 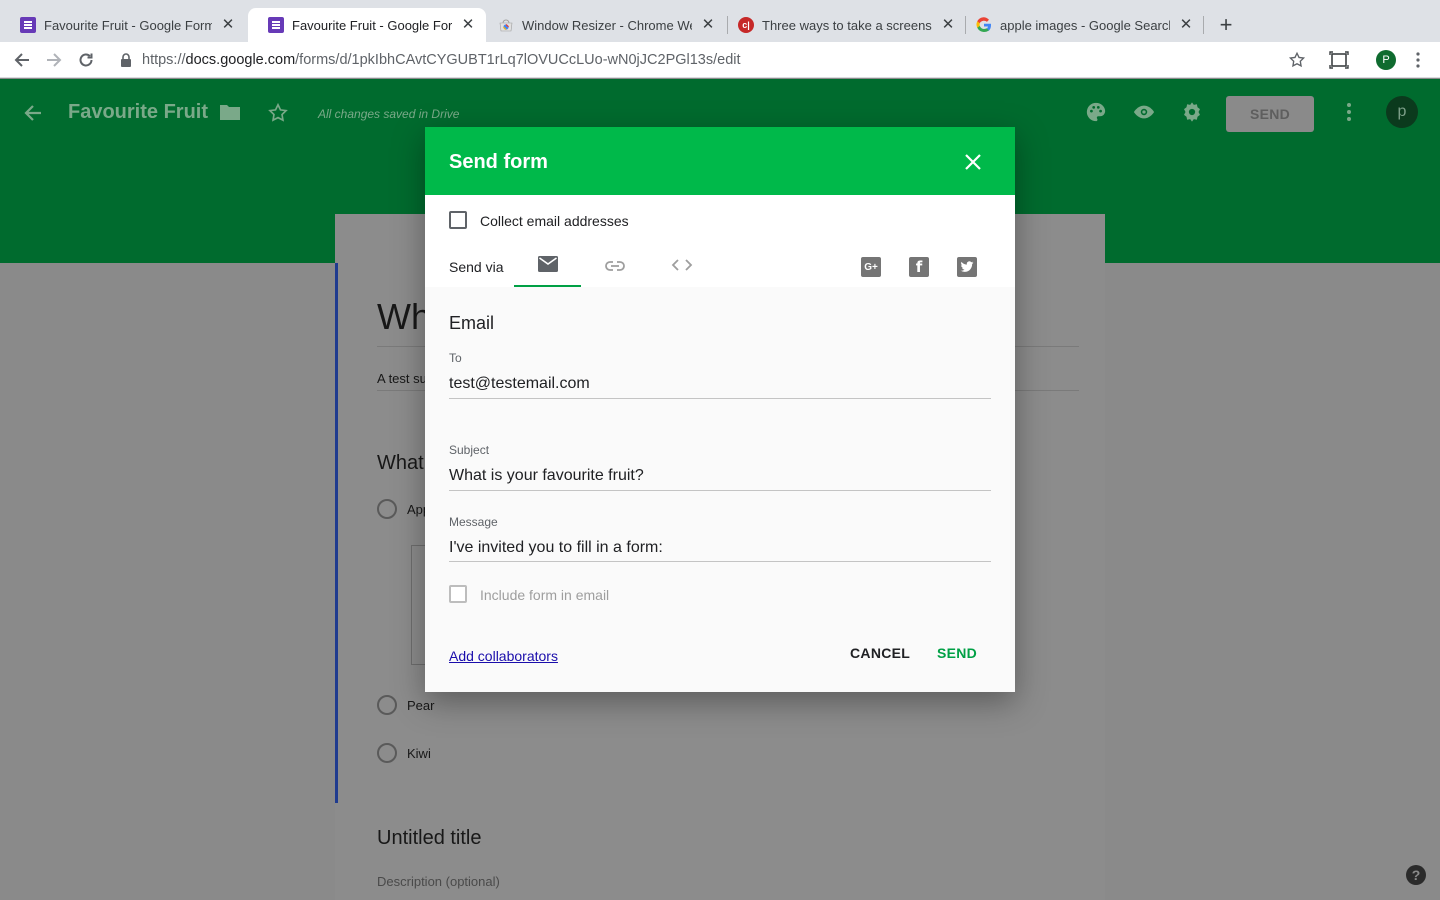 What do you see at coordinates (54, 60) in the screenshot?
I see `forward-arrow-icon` at bounding box center [54, 60].